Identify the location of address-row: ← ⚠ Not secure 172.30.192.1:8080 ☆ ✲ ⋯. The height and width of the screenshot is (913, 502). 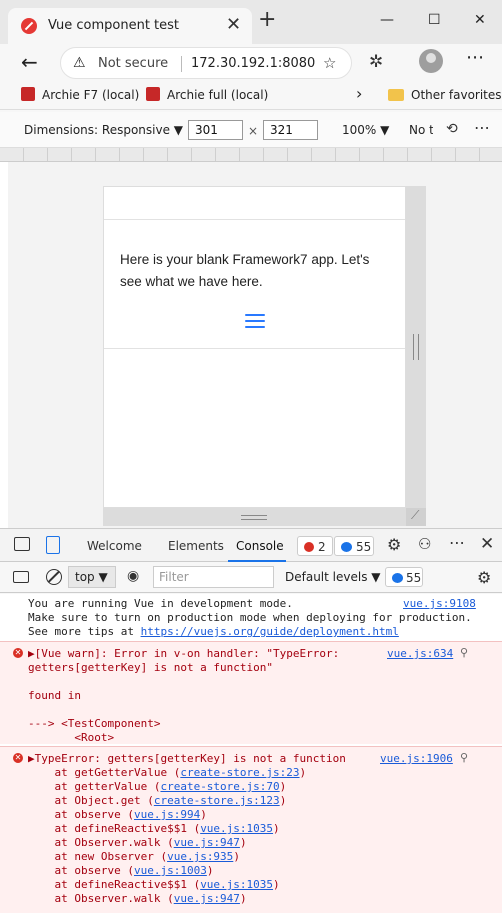
(251, 62).